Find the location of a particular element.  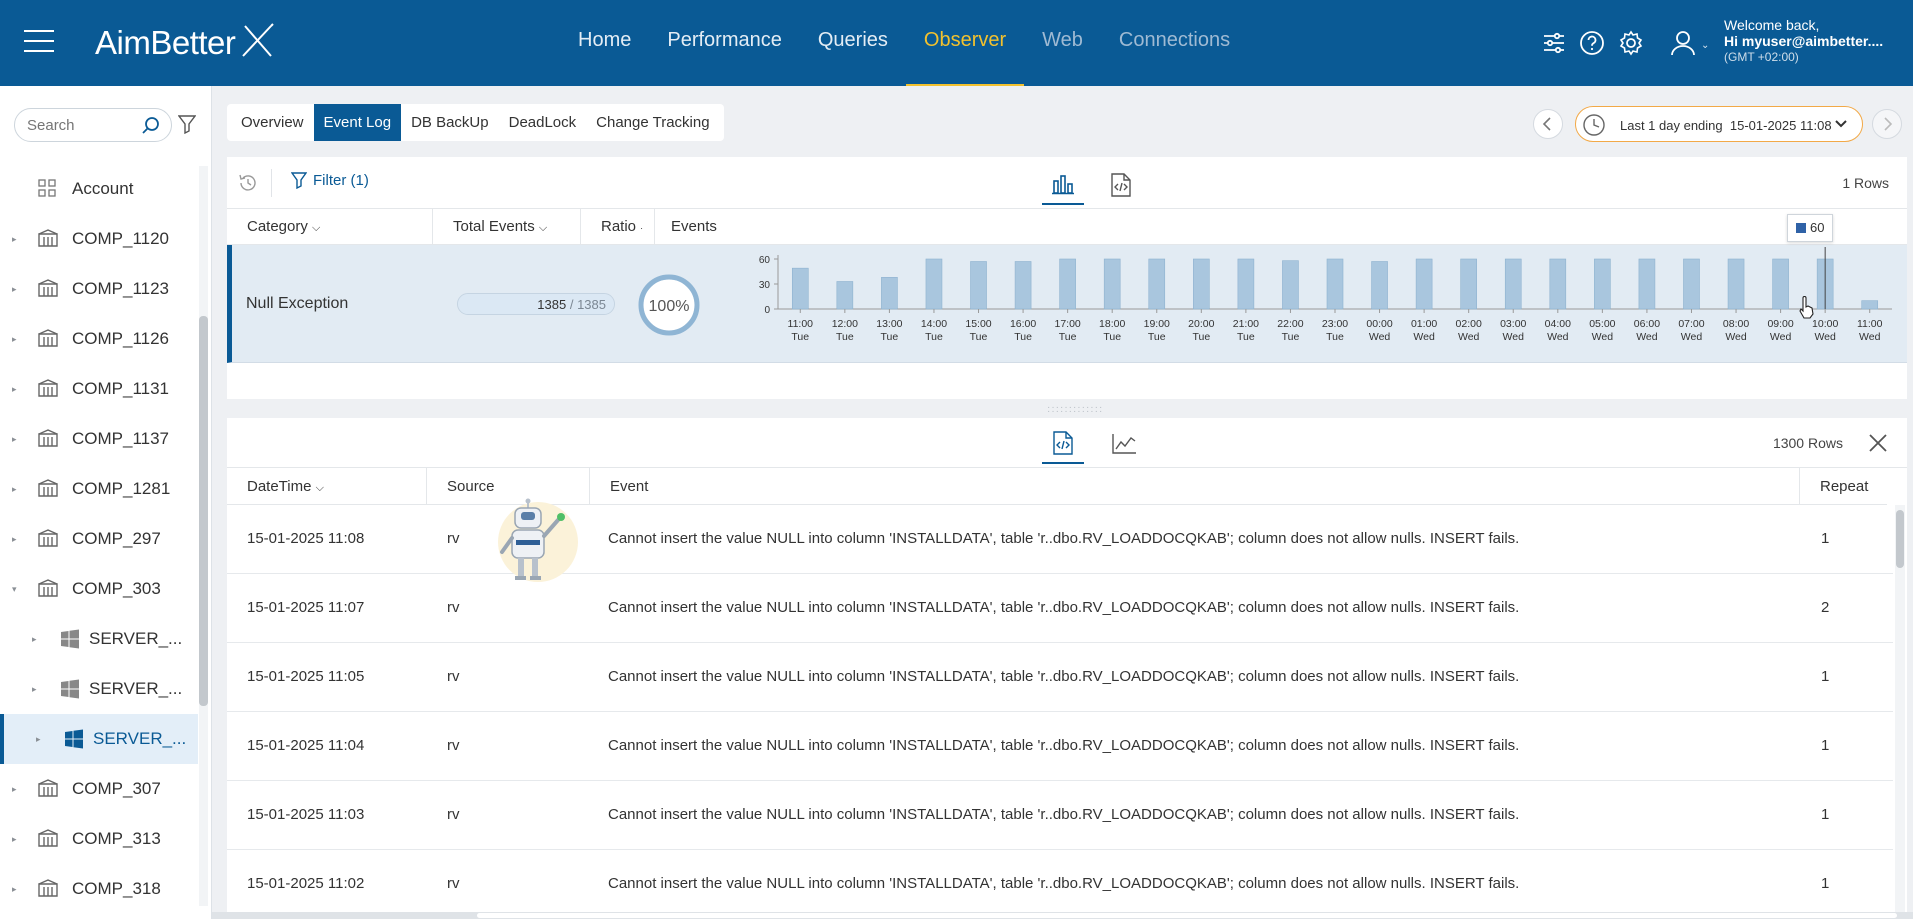

sidebar-item-comp-318: ▸ COMP_318 is located at coordinates (99, 884).